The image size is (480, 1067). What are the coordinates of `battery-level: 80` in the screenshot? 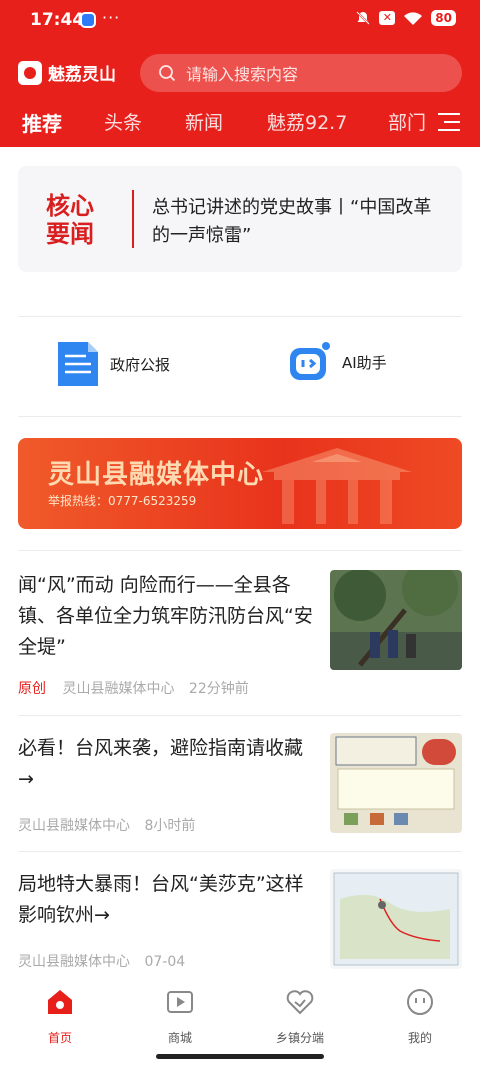 It's located at (443, 18).